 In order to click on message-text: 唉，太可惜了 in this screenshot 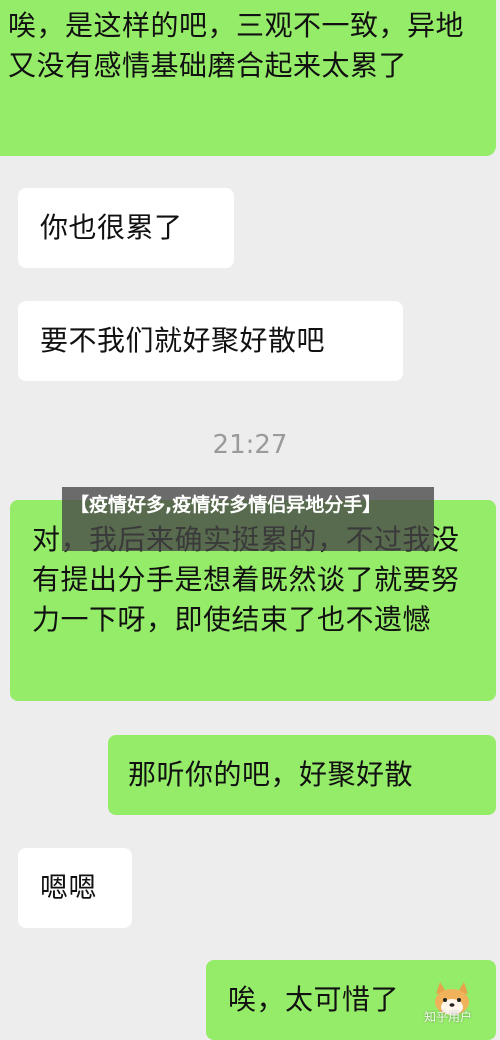, I will do `click(314, 999)`.